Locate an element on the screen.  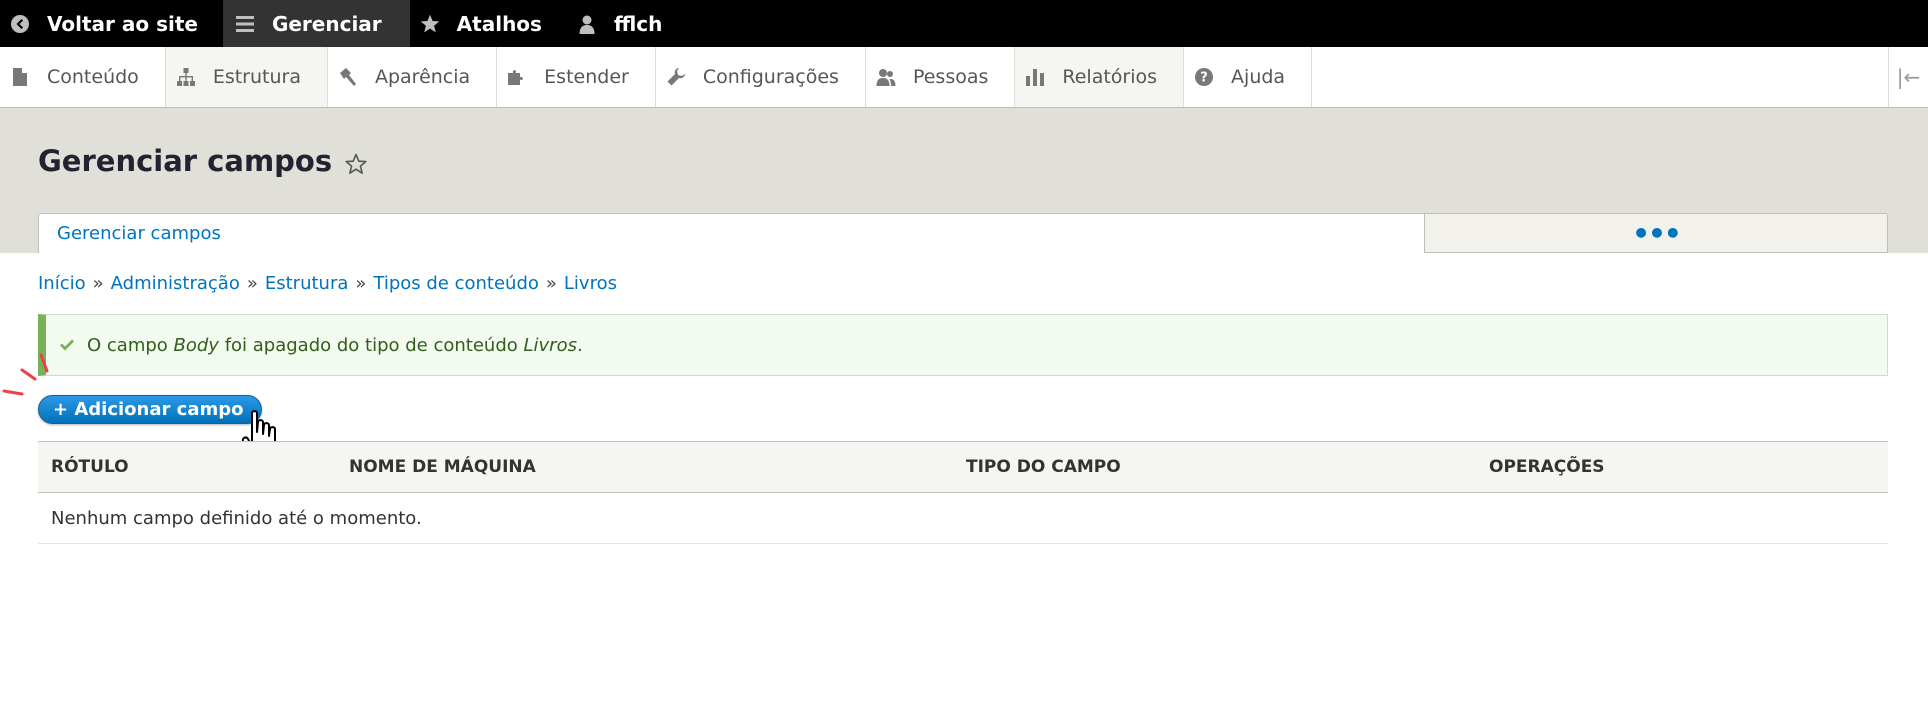
tray-item-label: Pessoas is located at coordinates (950, 77).